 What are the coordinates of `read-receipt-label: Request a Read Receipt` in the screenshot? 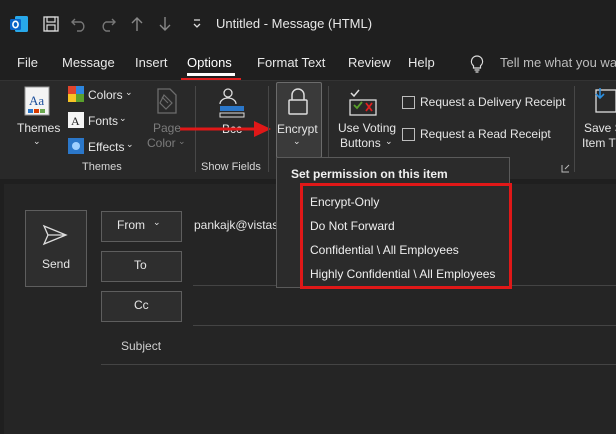 It's located at (485, 134).